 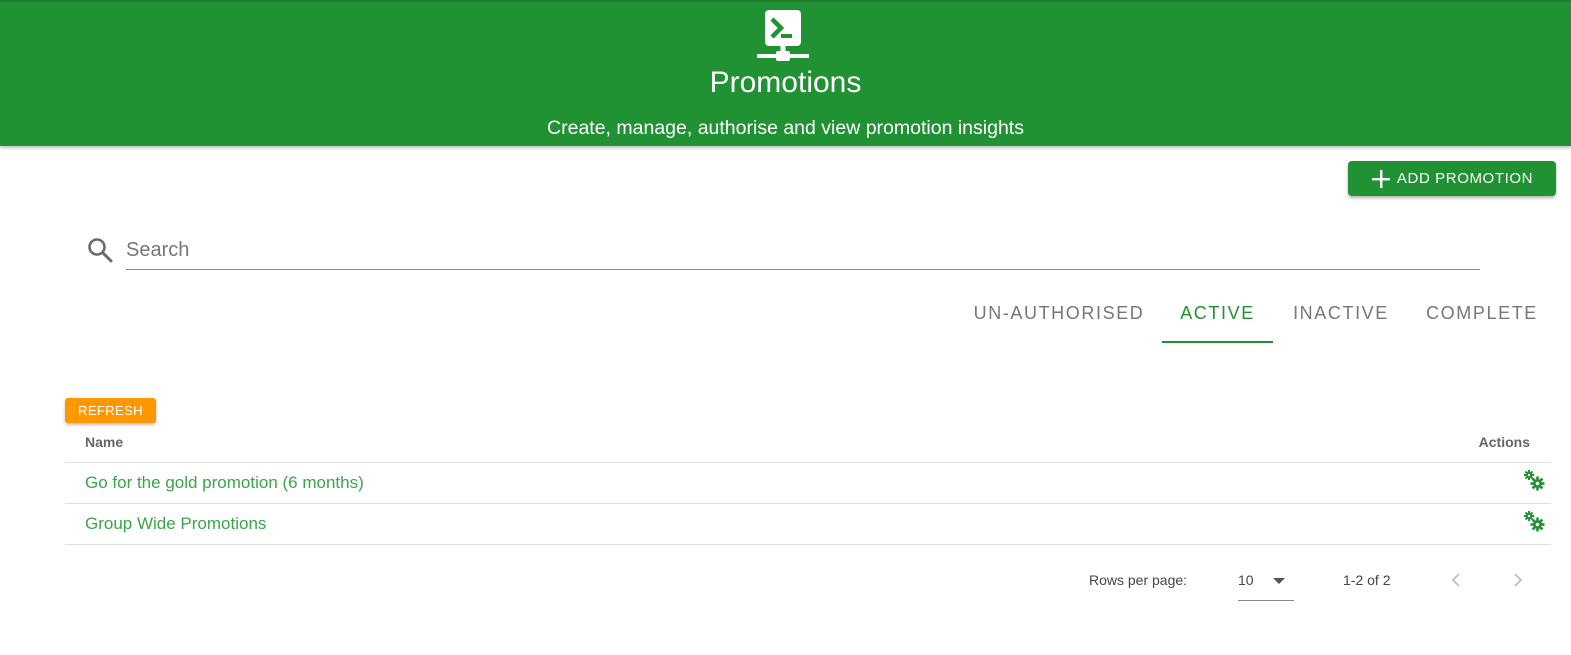 I want to click on chevron-left-icon, so click(x=1456, y=580).